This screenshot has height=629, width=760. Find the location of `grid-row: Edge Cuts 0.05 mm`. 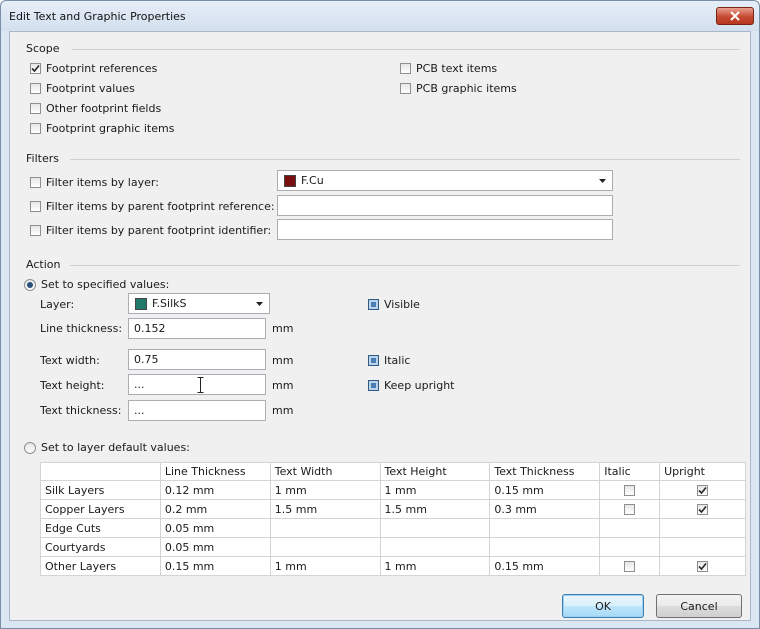

grid-row: Edge Cuts 0.05 mm is located at coordinates (393, 528).